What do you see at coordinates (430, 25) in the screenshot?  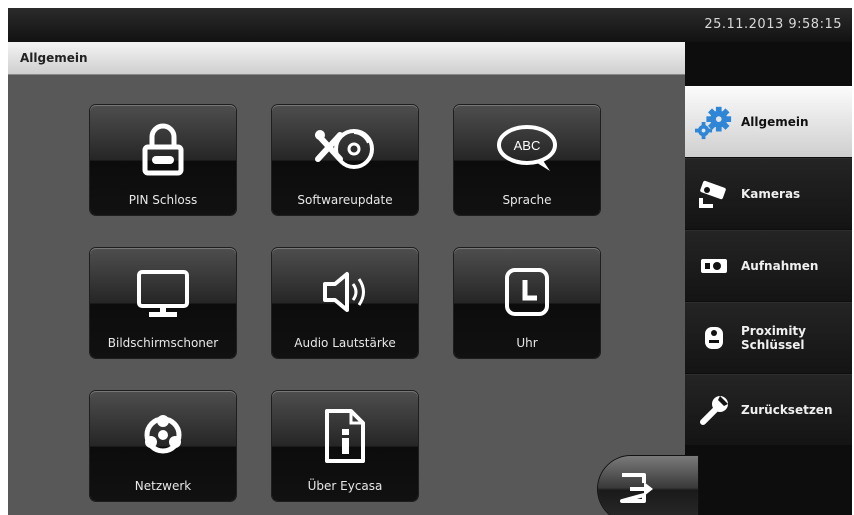 I see `status-bar: 25.11.2013 9:58:15` at bounding box center [430, 25].